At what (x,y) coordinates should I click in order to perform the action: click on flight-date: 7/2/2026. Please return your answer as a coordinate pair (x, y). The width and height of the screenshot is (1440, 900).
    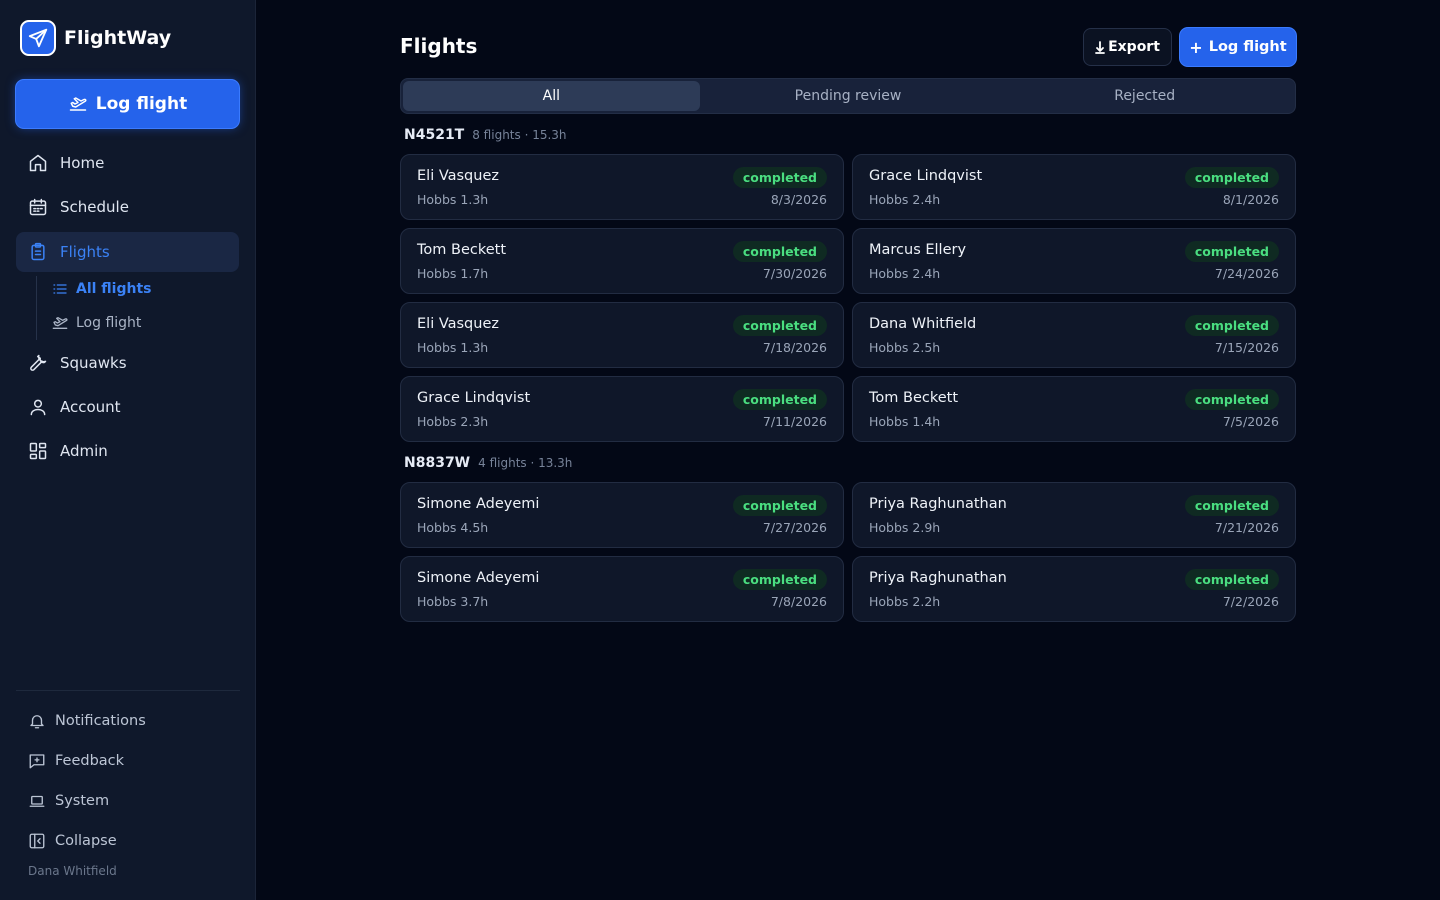
    Looking at the image, I should click on (1250, 601).